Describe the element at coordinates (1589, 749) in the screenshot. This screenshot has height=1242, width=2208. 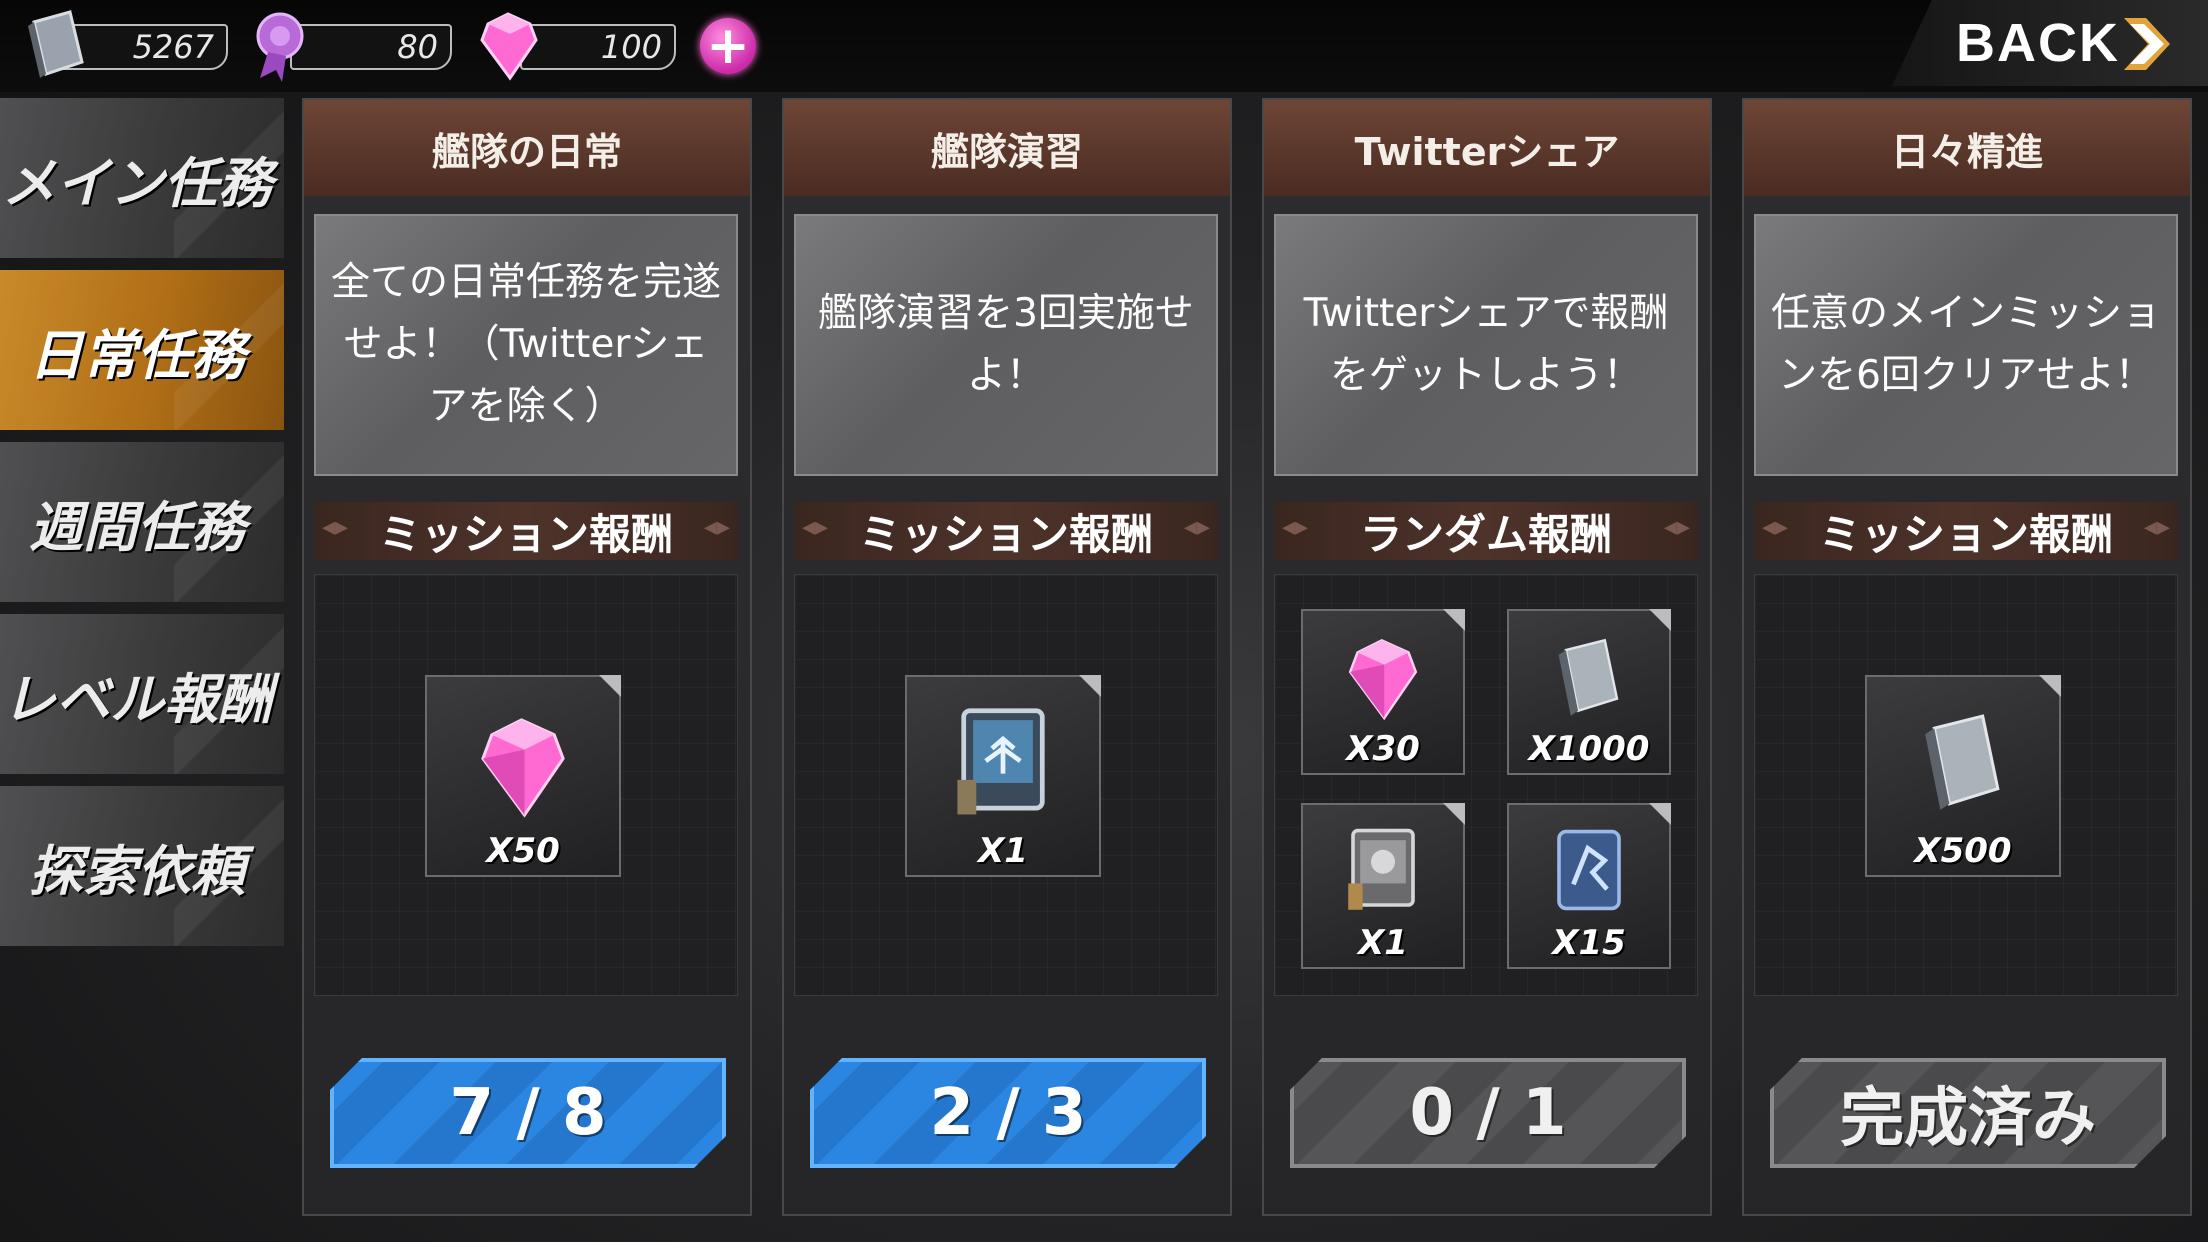
I see `reward-quantity: X1000` at that location.